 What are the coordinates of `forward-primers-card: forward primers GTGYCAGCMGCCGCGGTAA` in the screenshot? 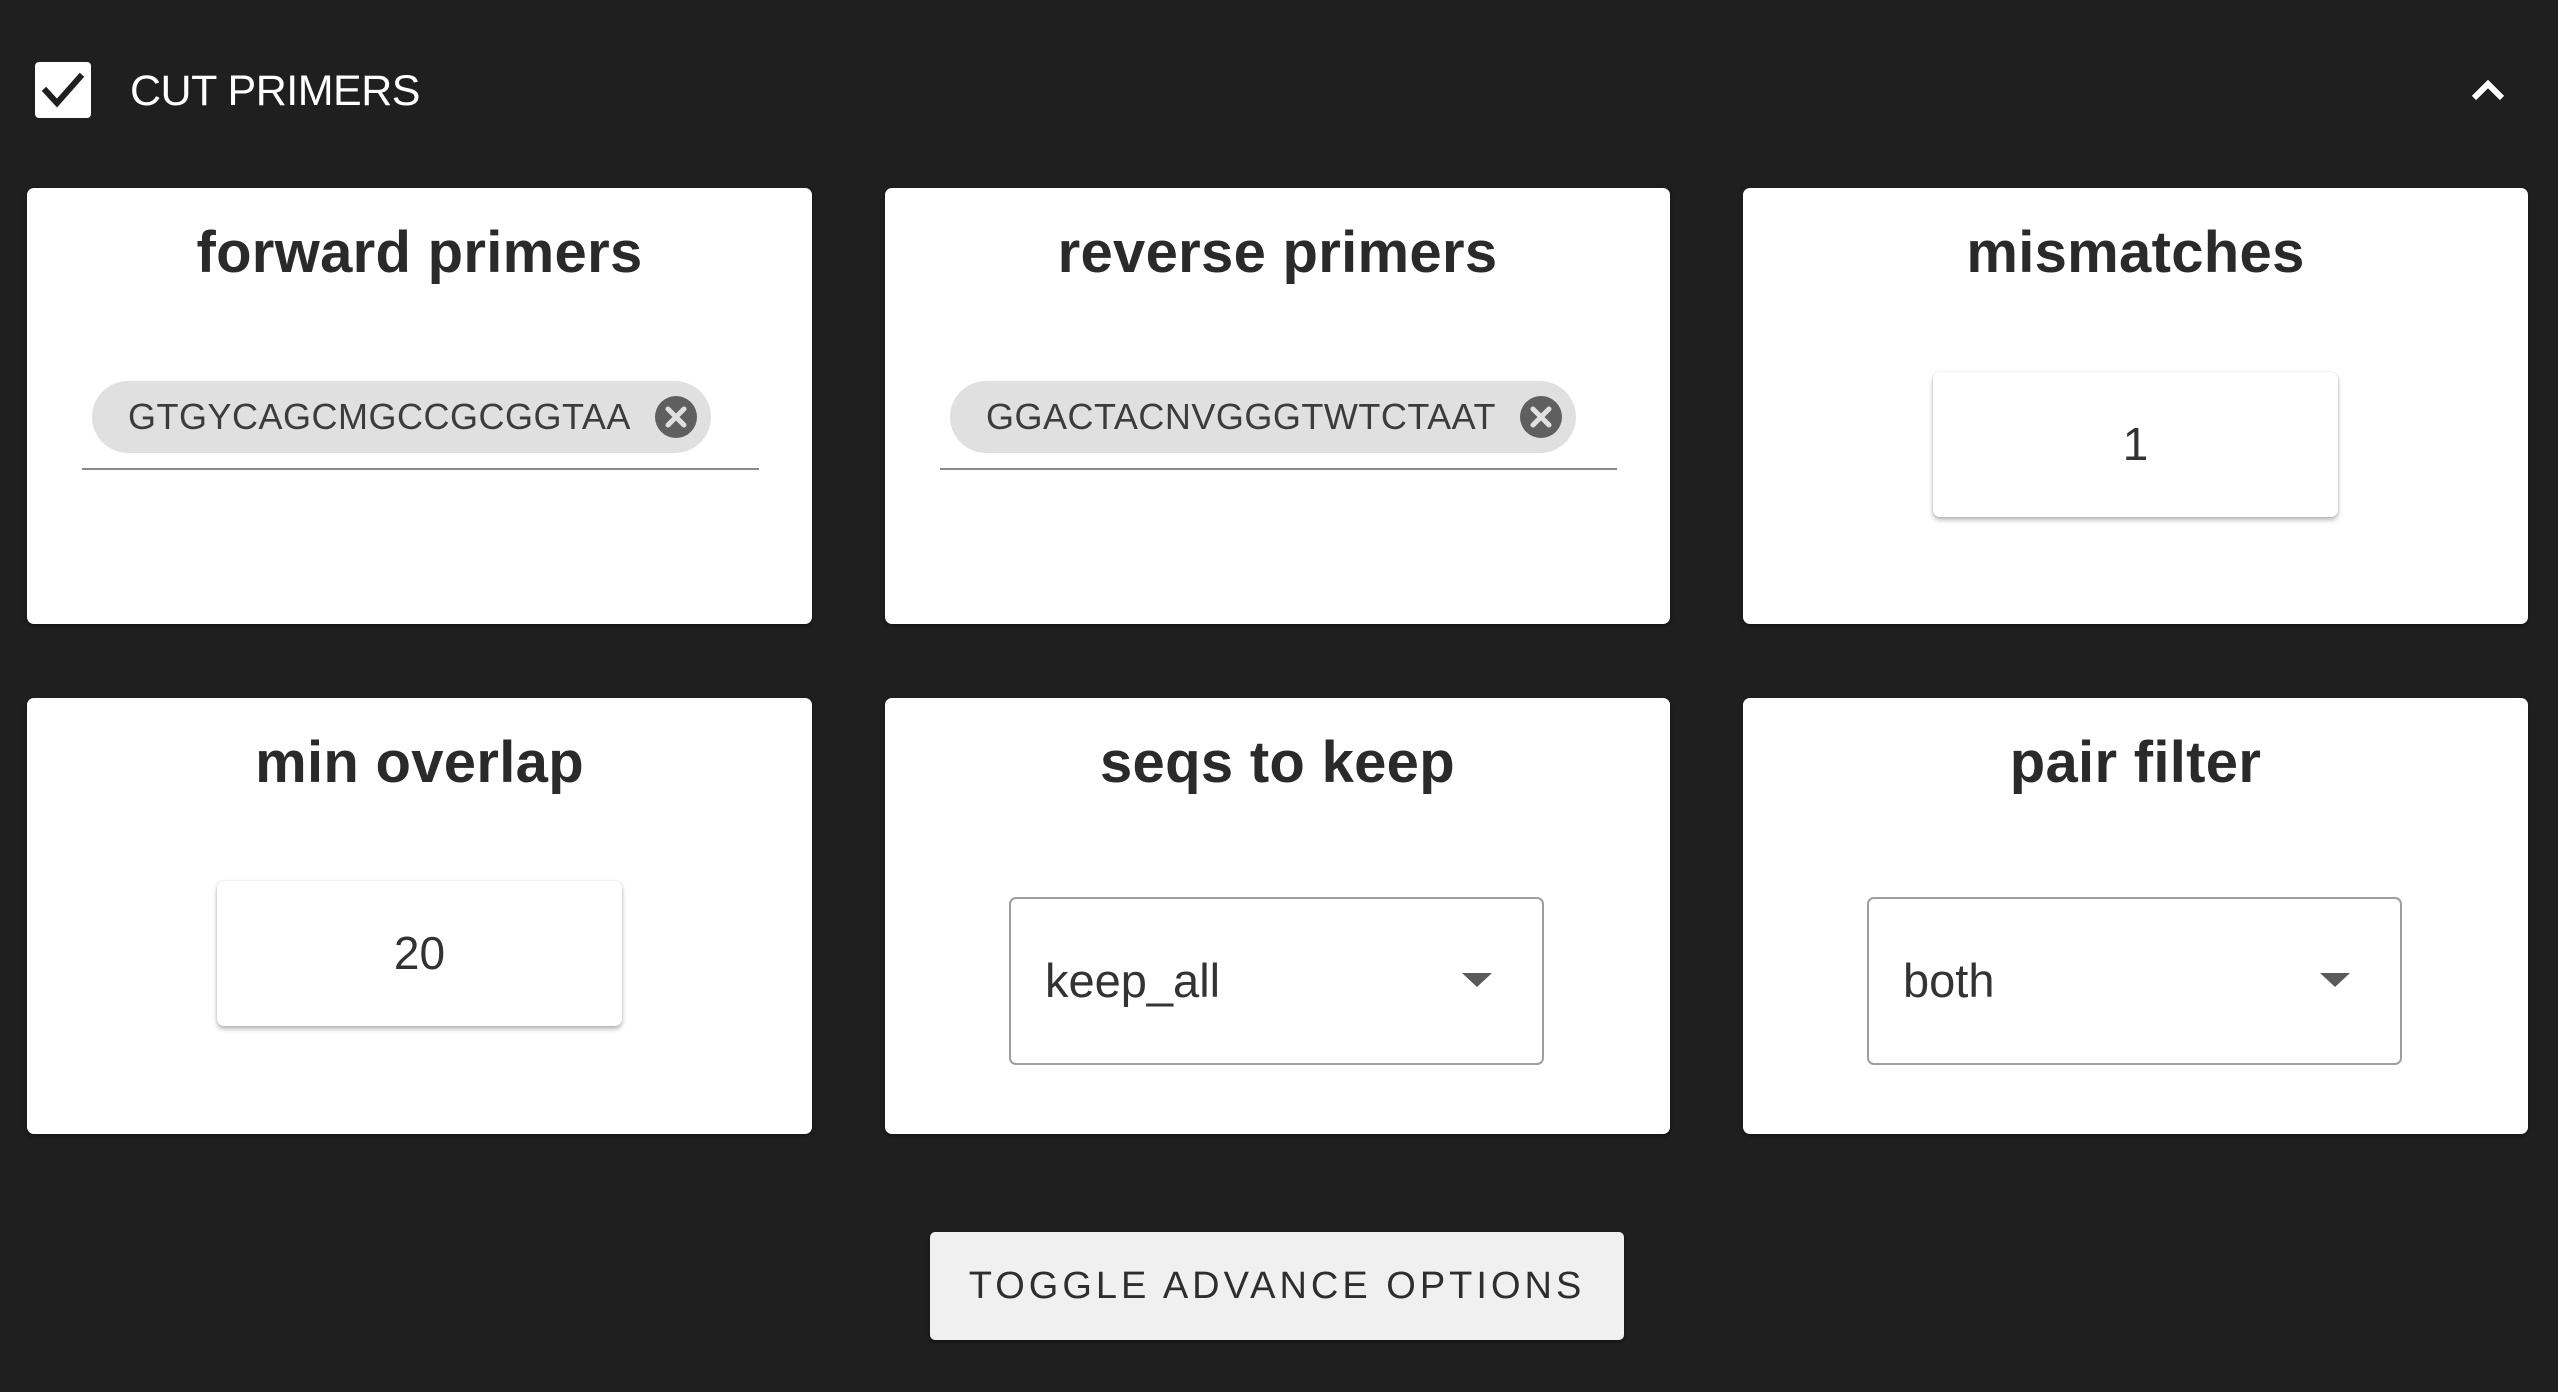 It's located at (419, 406).